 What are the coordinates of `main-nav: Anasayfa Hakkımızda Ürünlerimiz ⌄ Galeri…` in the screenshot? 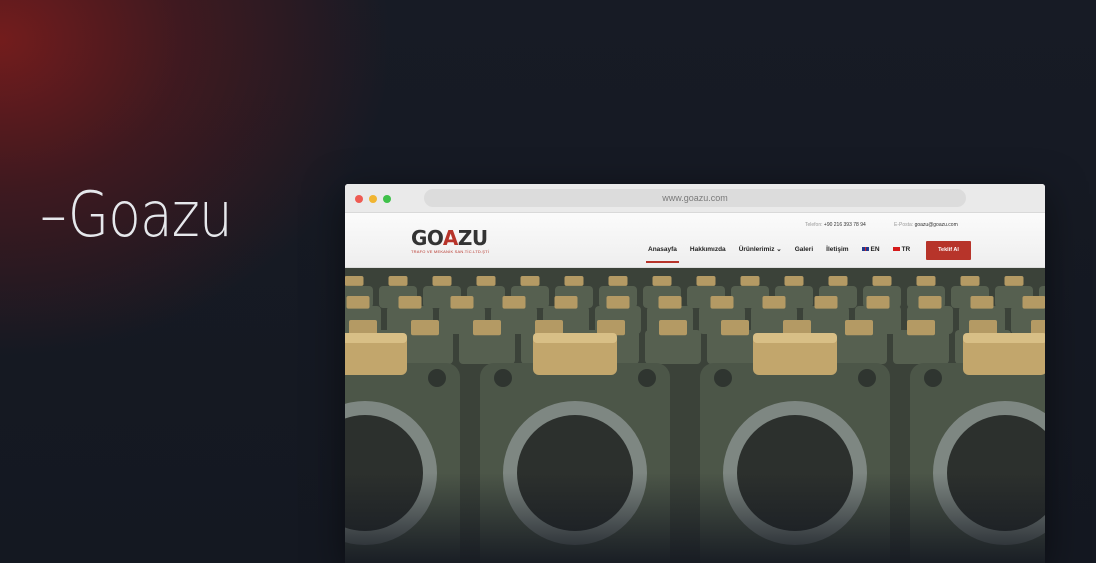 It's located at (784, 254).